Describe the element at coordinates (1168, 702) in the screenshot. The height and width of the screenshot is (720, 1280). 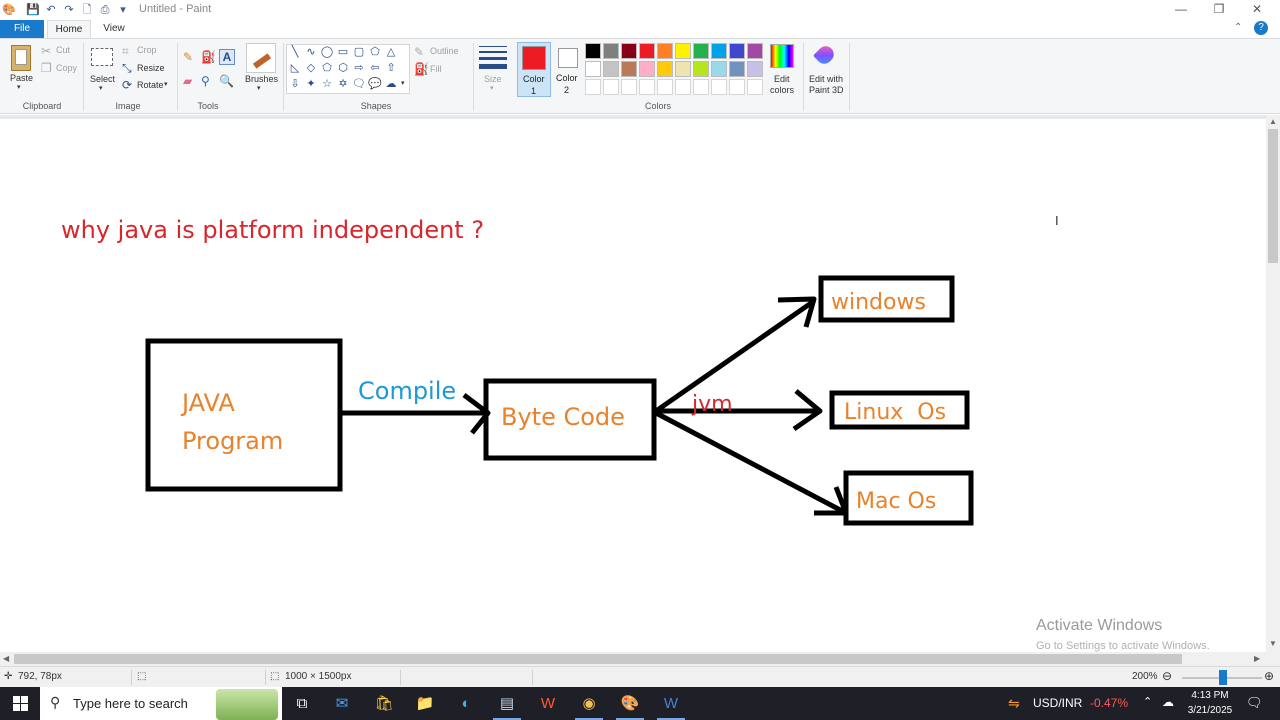
I see `network-icon: ☁` at that location.